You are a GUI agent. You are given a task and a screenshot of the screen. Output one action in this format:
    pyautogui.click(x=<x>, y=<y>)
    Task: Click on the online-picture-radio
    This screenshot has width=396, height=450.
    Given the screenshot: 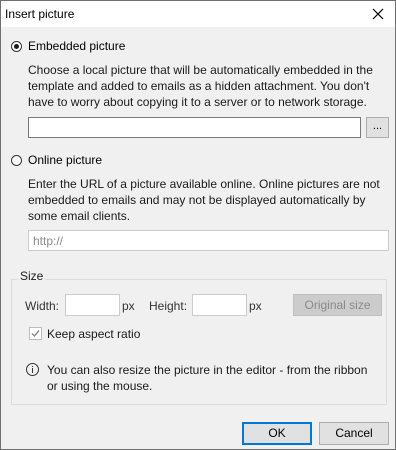 What is the action you would take?
    pyautogui.click(x=16, y=160)
    